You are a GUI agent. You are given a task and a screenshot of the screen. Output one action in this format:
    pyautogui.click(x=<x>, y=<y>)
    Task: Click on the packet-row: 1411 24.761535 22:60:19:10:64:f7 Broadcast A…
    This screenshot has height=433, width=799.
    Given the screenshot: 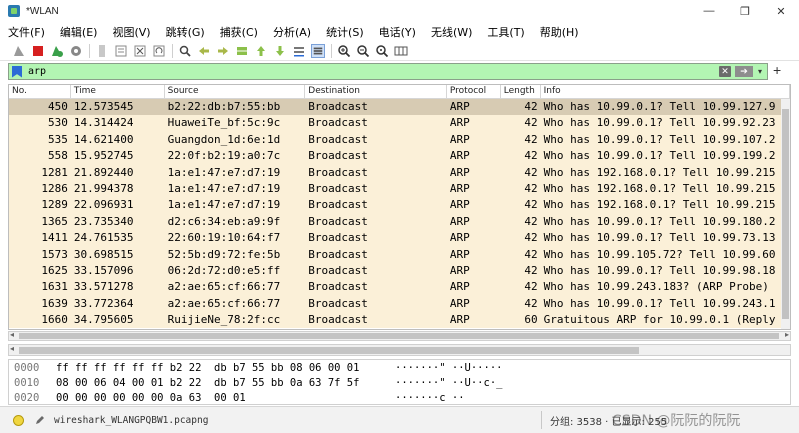 What is the action you would take?
    pyautogui.click(x=399, y=238)
    